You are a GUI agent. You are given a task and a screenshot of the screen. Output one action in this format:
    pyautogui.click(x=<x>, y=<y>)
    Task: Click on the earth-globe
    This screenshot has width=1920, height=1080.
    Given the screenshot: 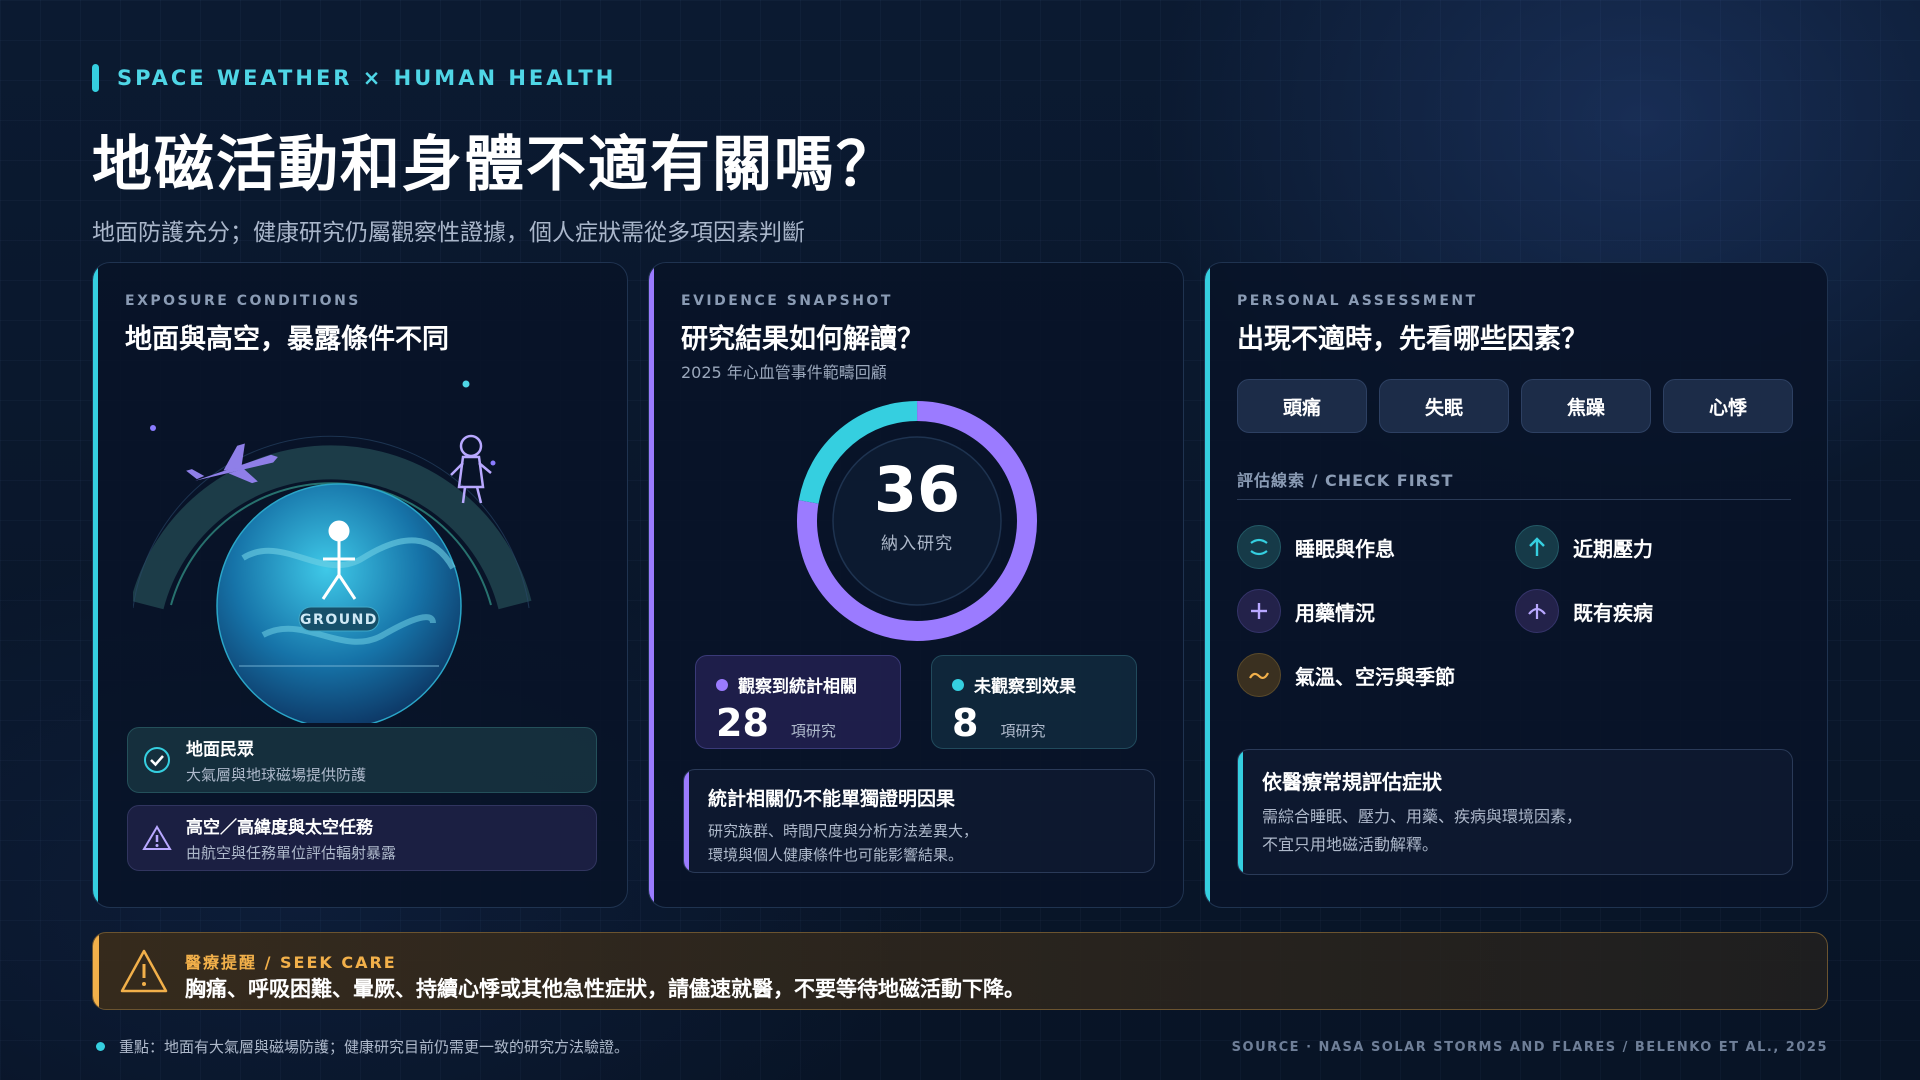 What is the action you would take?
    pyautogui.click(x=339, y=603)
    